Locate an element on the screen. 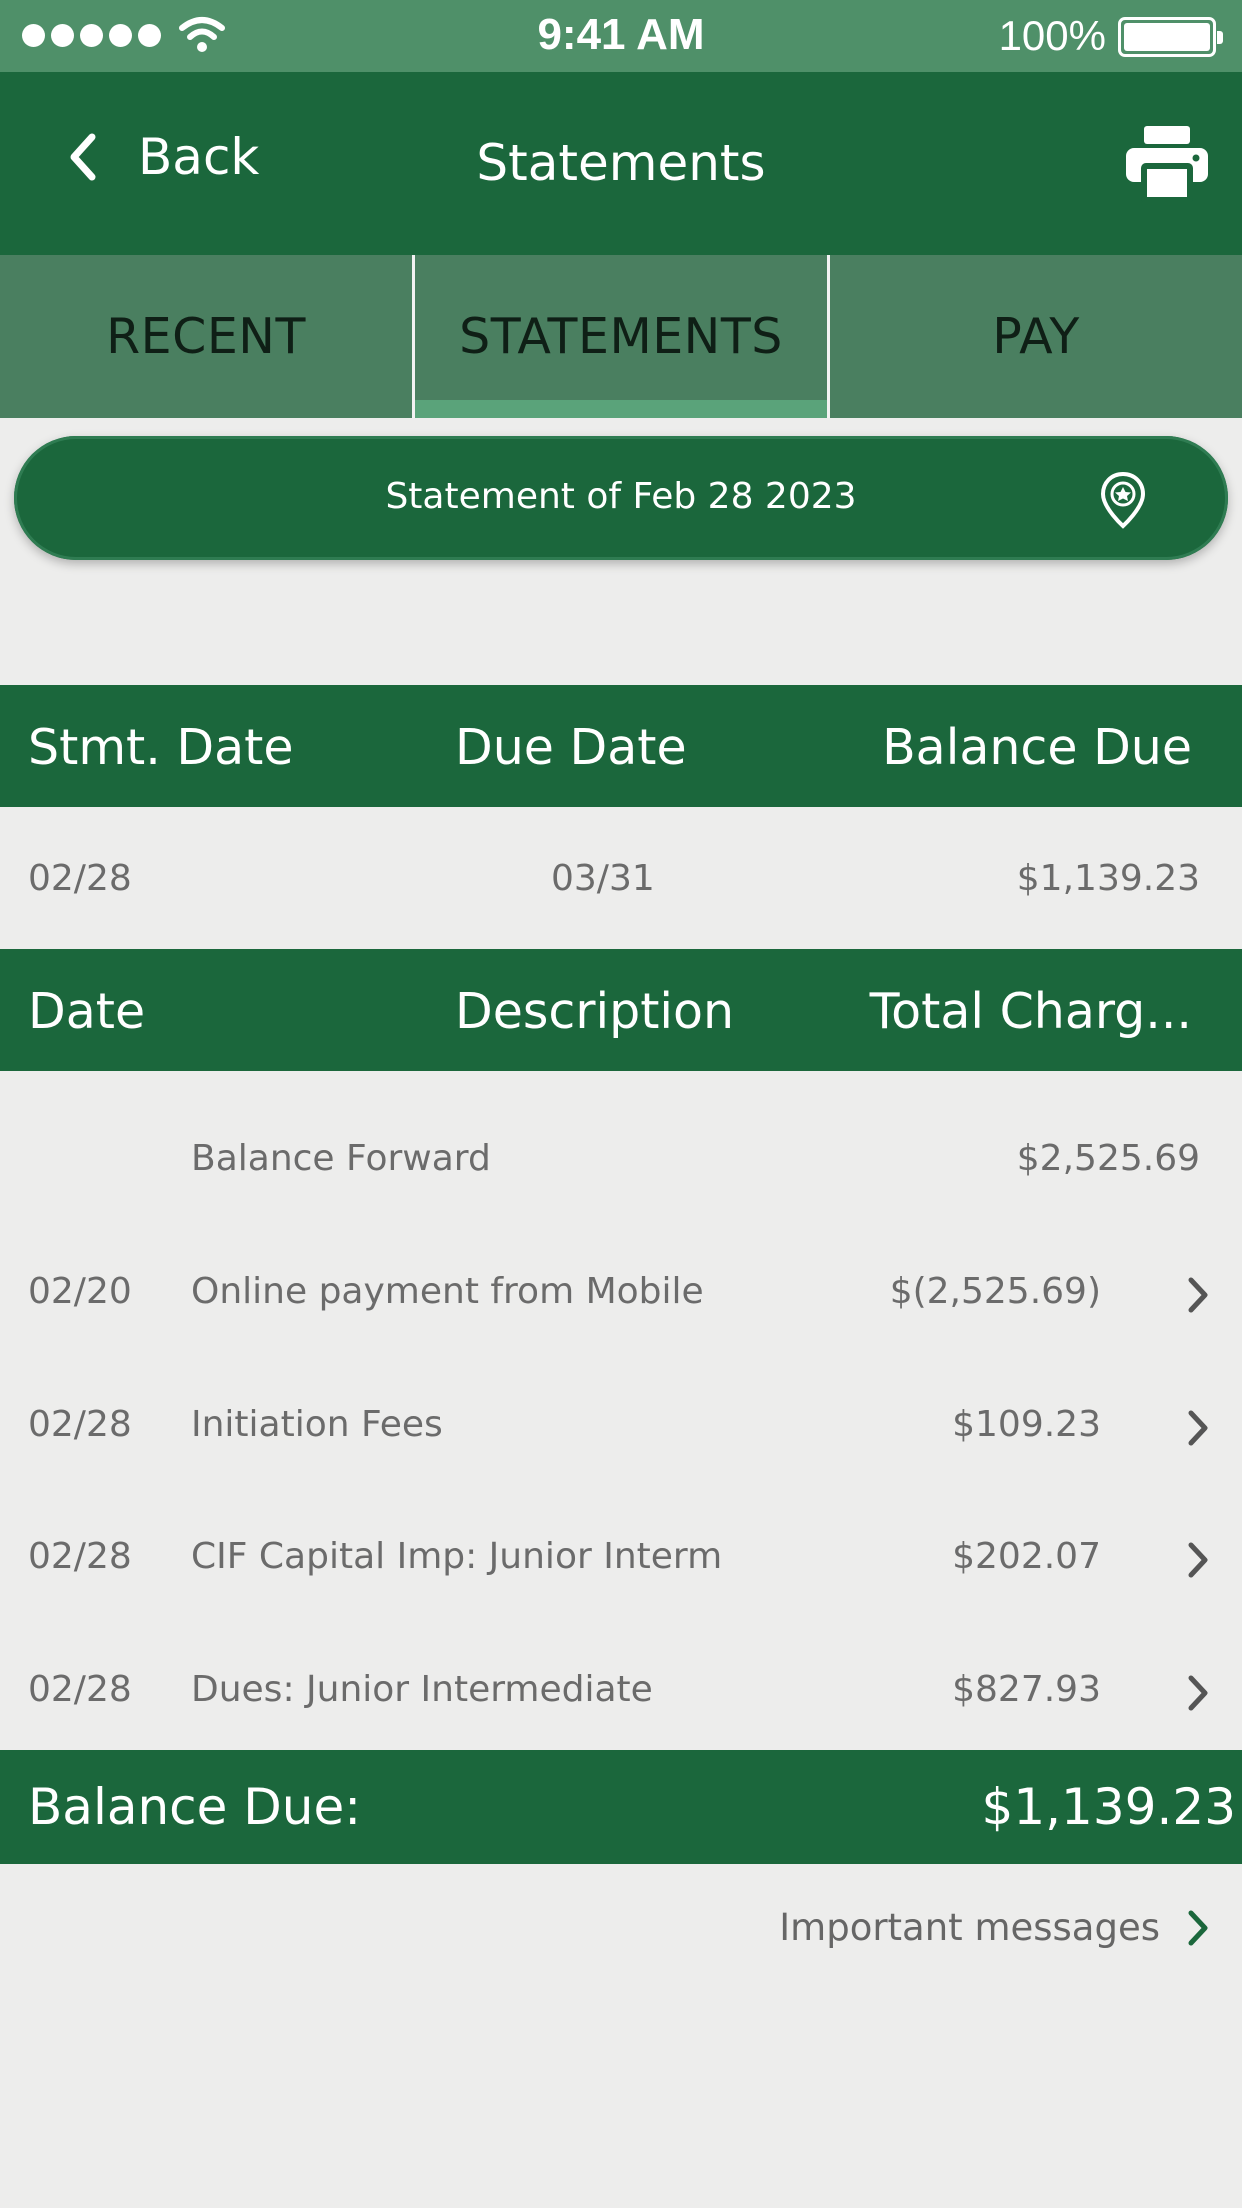 This screenshot has height=2208, width=1242. column-header-due-date: Due Date is located at coordinates (571, 747).